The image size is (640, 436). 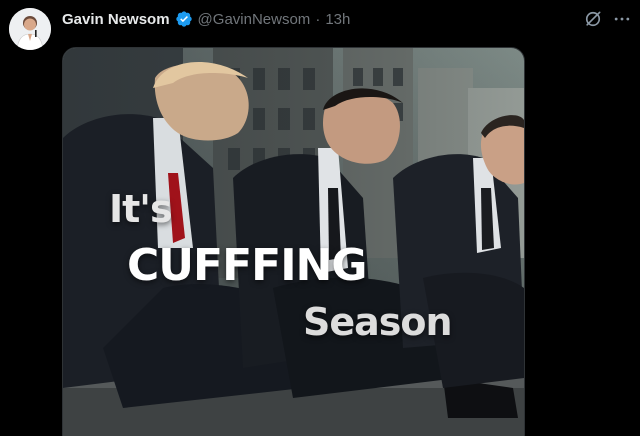 What do you see at coordinates (184, 19) in the screenshot?
I see `verified-badge-icon` at bounding box center [184, 19].